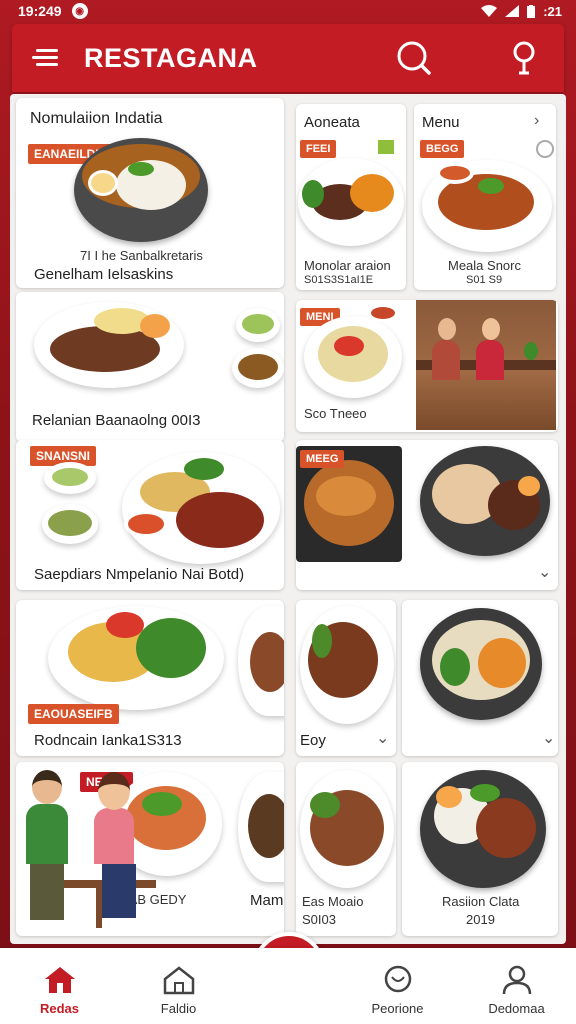 The width and height of the screenshot is (576, 1024). Describe the element at coordinates (335, 413) in the screenshot. I see `card-line-1: Sco Tneeo` at that location.